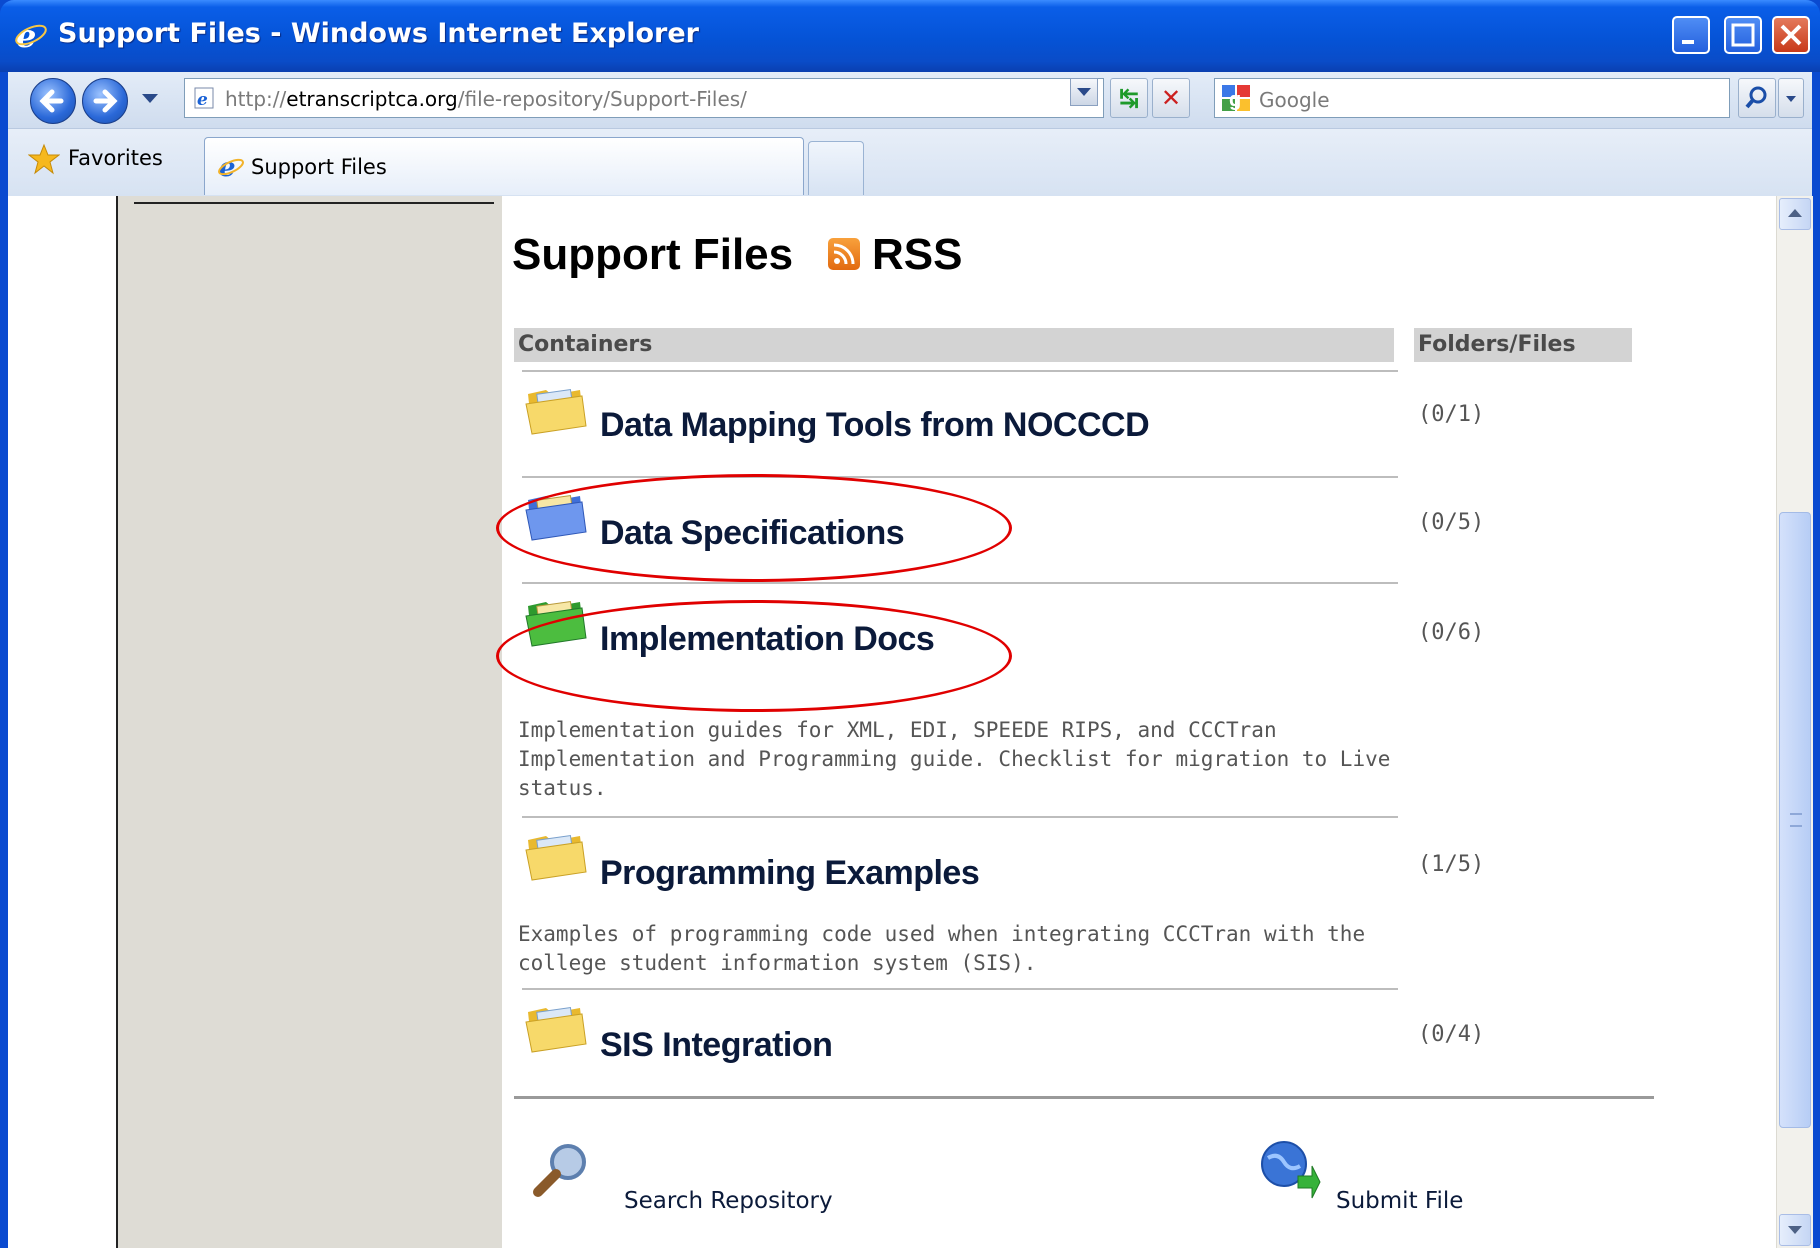  Describe the element at coordinates (1399, 1201) in the screenshot. I see `submit-file-link: Submit File` at that location.